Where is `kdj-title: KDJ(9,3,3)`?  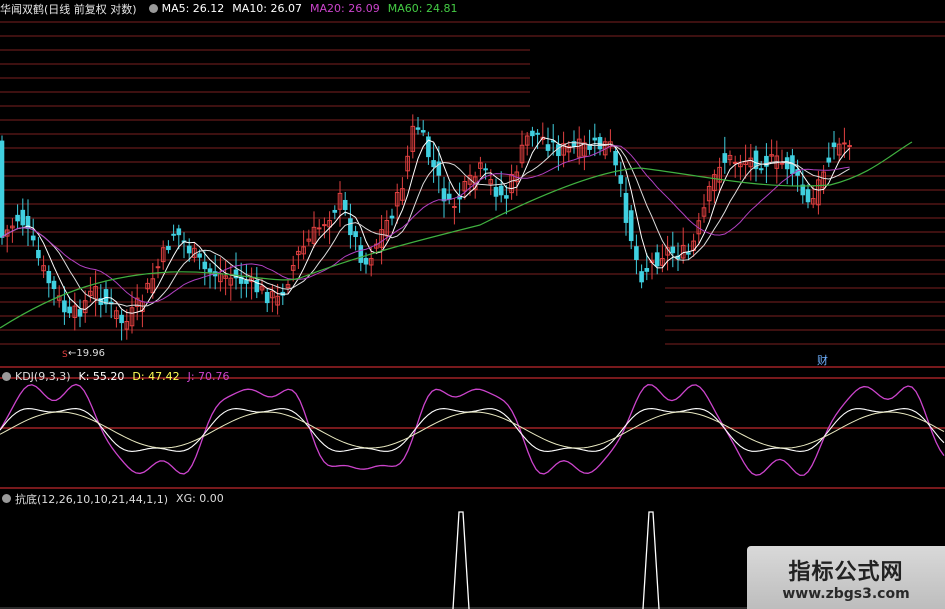
kdj-title: KDJ(9,3,3) is located at coordinates (43, 376).